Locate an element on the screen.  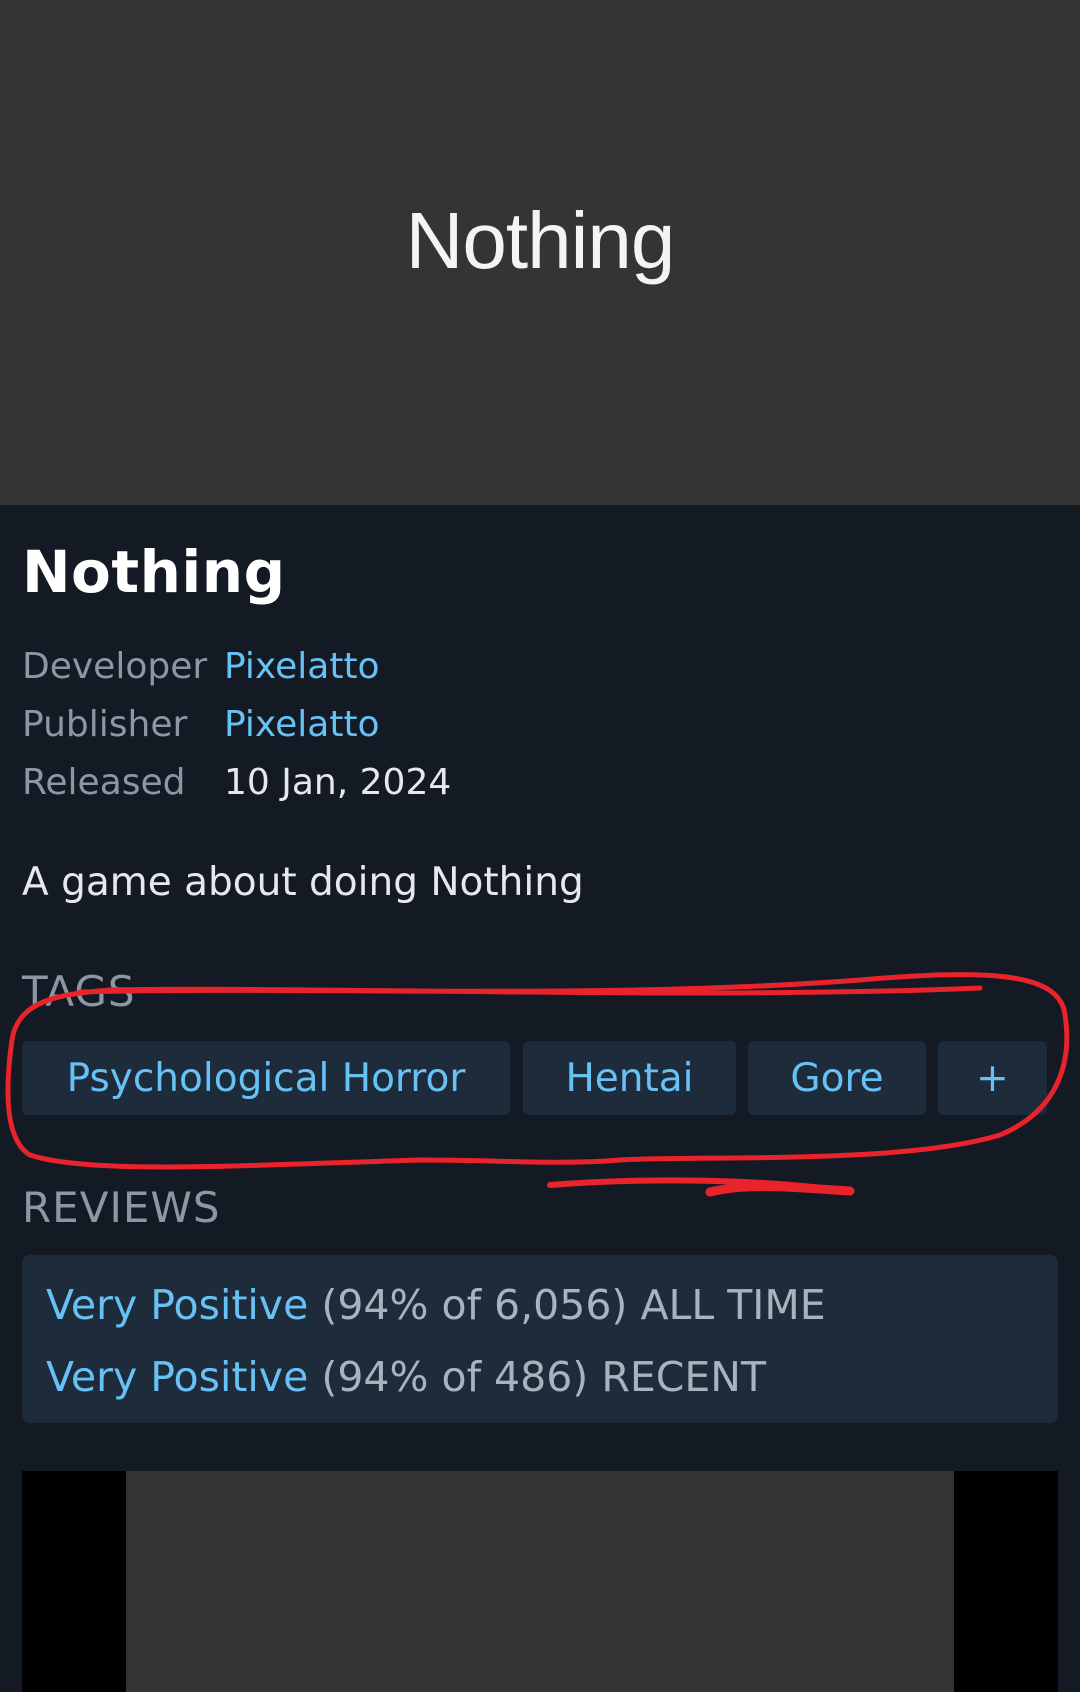
tags-heading: TAGS is located at coordinates (79, 991).